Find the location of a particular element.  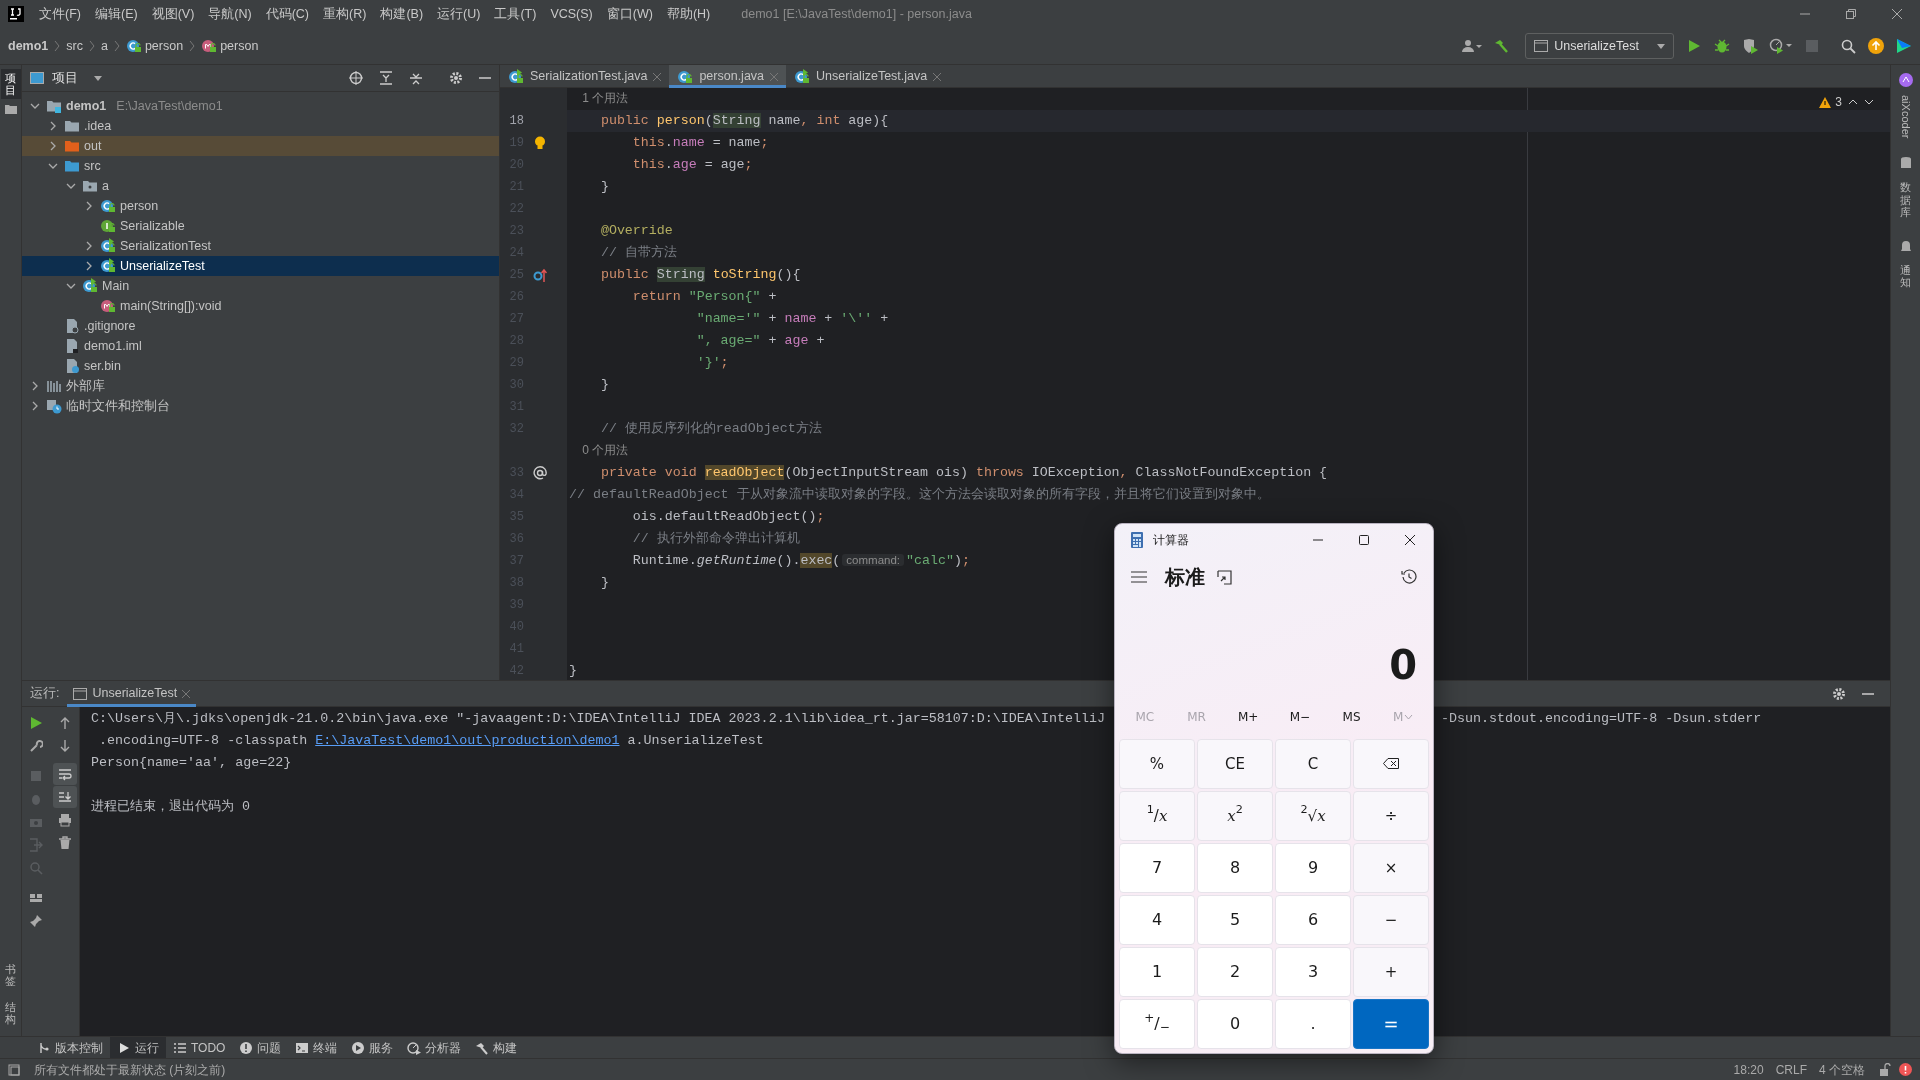

tool-window-button: 版本控制 is located at coordinates (70, 1047).